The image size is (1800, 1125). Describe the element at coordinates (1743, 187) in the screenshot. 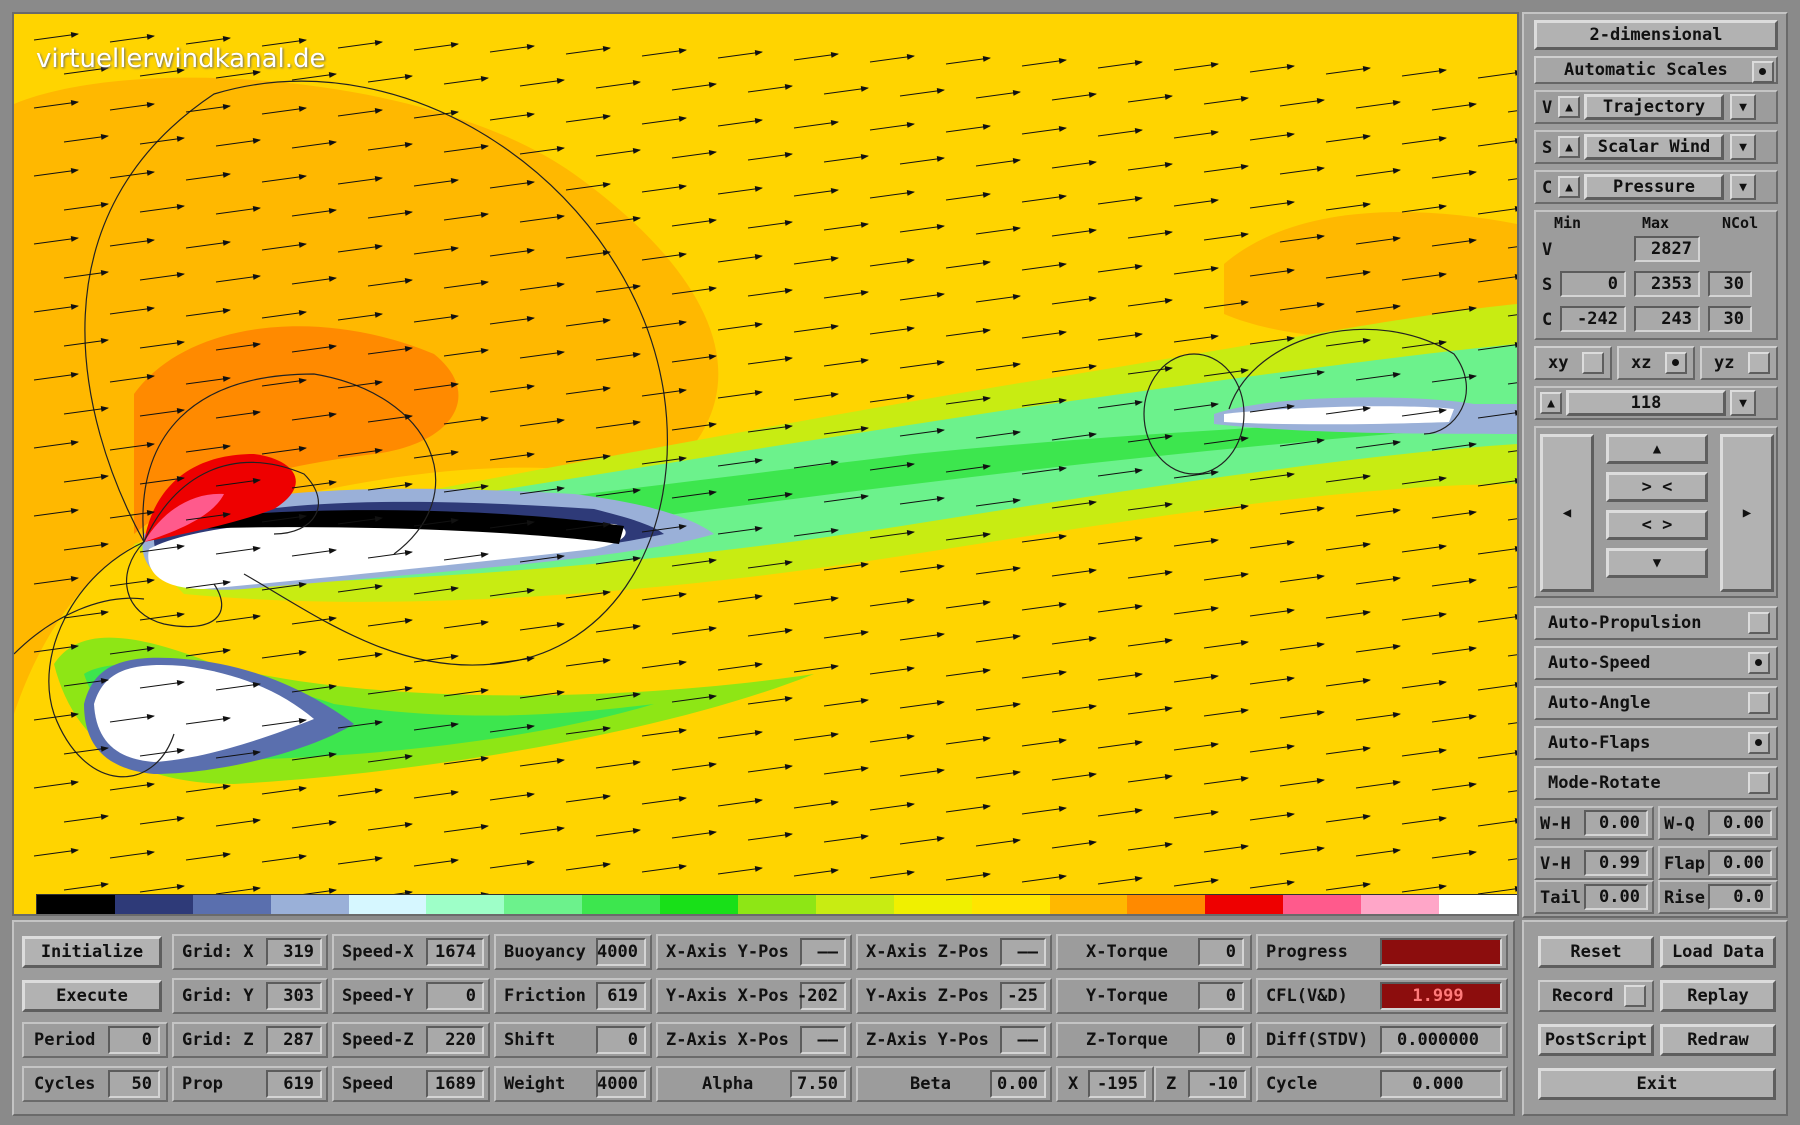

I see `contour-mode-dropdown-icon: ▼` at that location.